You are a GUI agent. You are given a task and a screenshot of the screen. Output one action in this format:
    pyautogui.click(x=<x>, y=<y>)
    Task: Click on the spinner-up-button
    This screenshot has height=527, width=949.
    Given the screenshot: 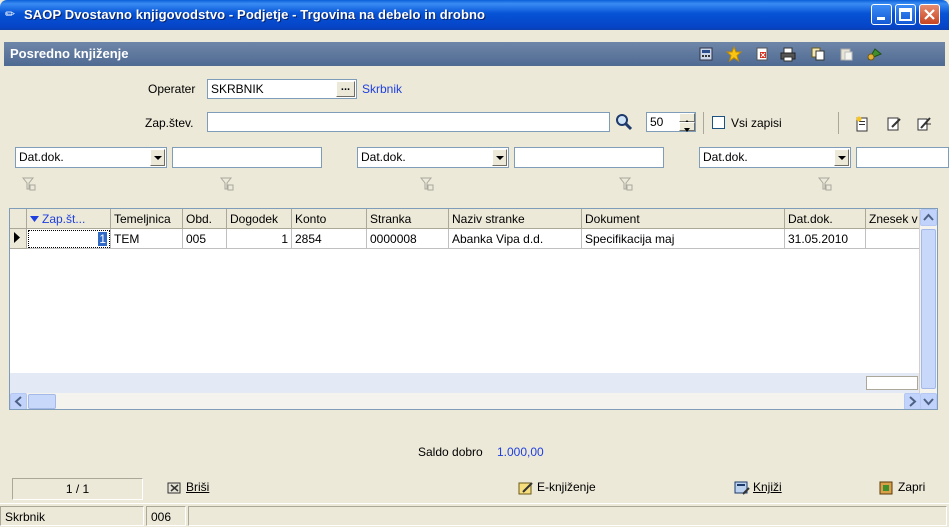 What is the action you would take?
    pyautogui.click(x=687, y=118)
    